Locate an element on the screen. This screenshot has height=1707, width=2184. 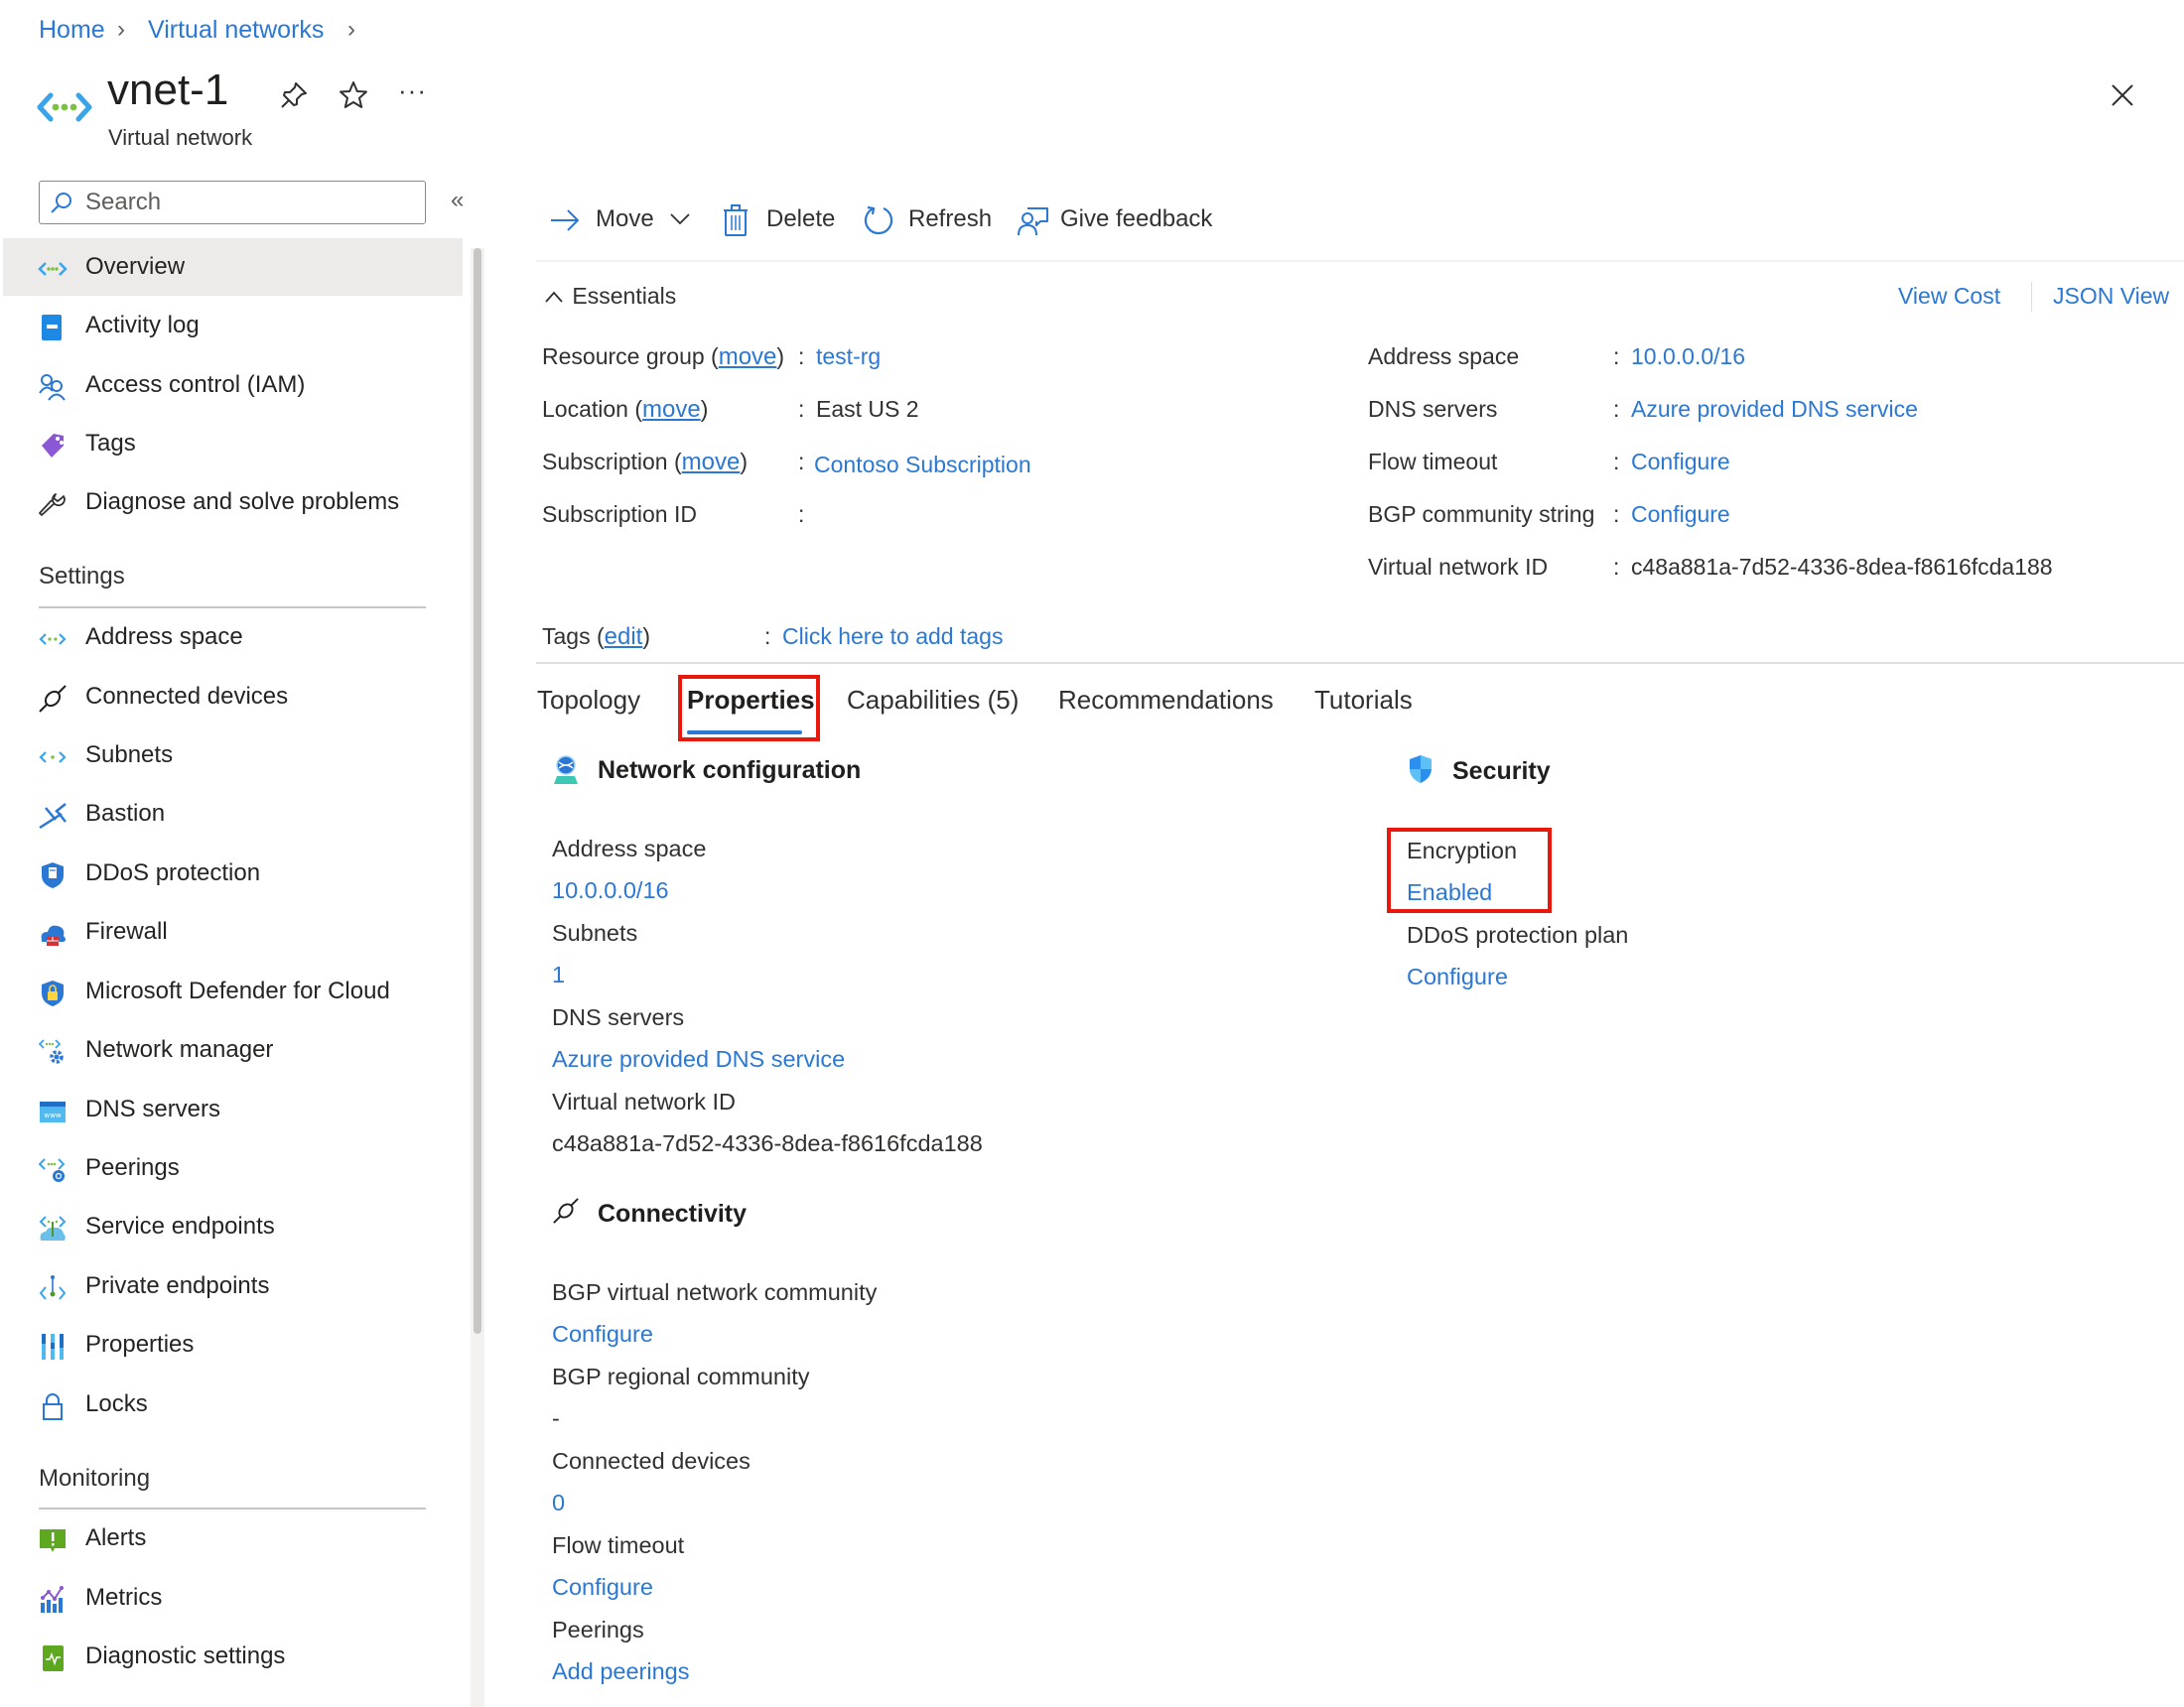
essentials-tags: Tags (edit) is located at coordinates (596, 636).